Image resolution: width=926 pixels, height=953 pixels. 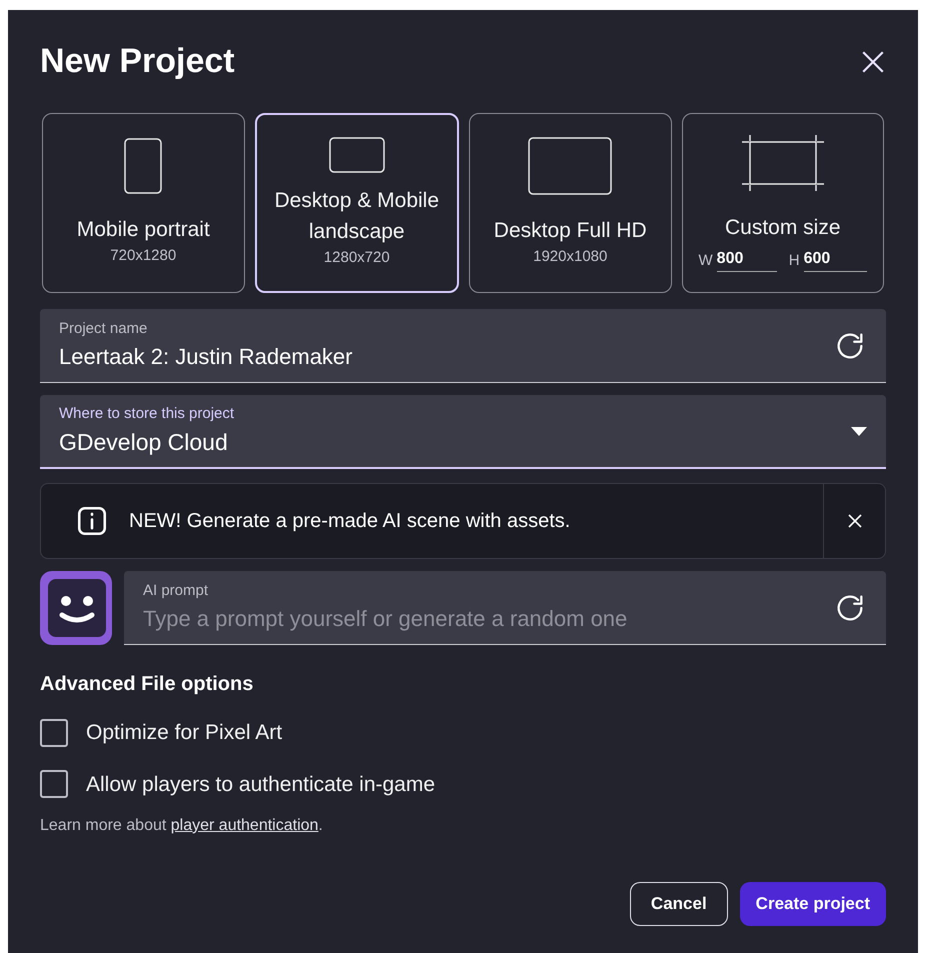 What do you see at coordinates (144, 442) in the screenshot?
I see `field-value: GDevelop Cloud` at bounding box center [144, 442].